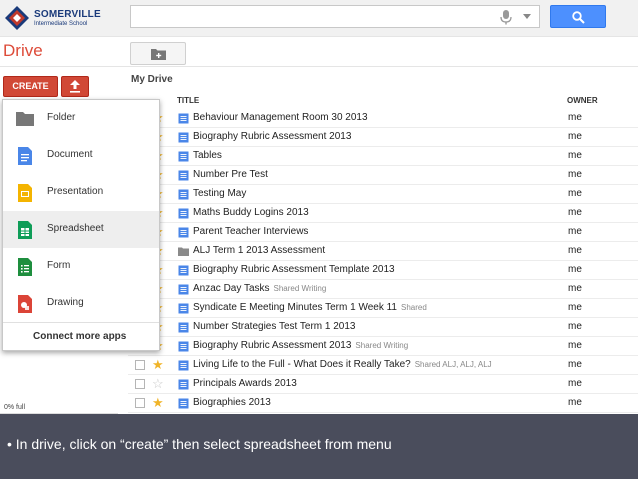 The image size is (638, 479). What do you see at coordinates (578, 16) in the screenshot?
I see `search-button` at bounding box center [578, 16].